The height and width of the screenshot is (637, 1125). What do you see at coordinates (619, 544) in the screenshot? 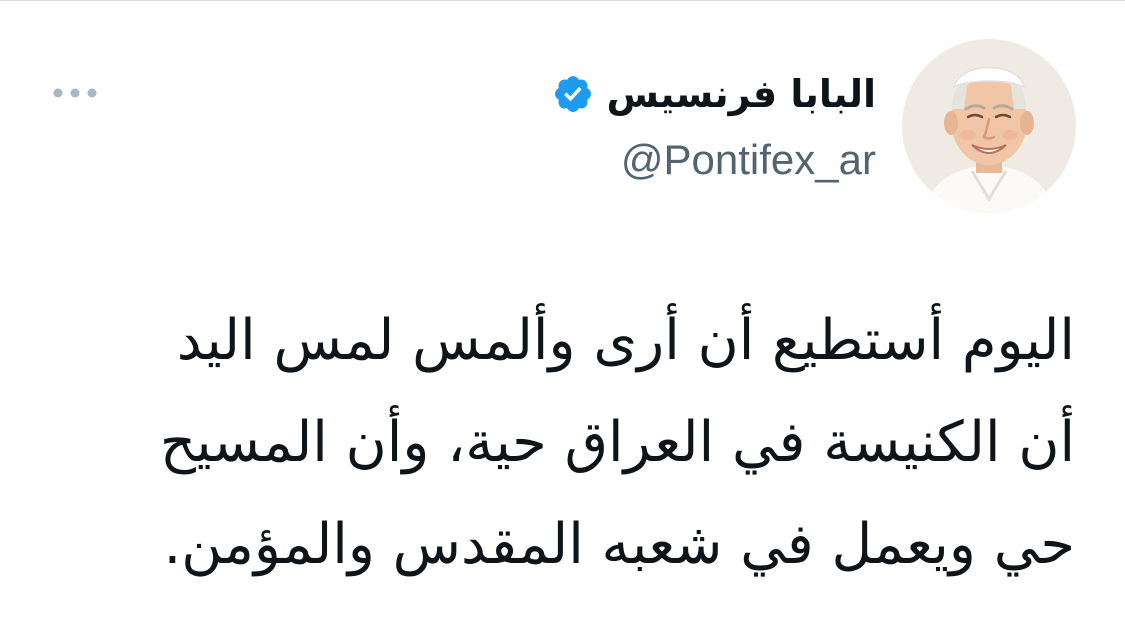
I see `tweet-line: حي ويعمل في شعبه المقدس والمؤمن.` at bounding box center [619, 544].